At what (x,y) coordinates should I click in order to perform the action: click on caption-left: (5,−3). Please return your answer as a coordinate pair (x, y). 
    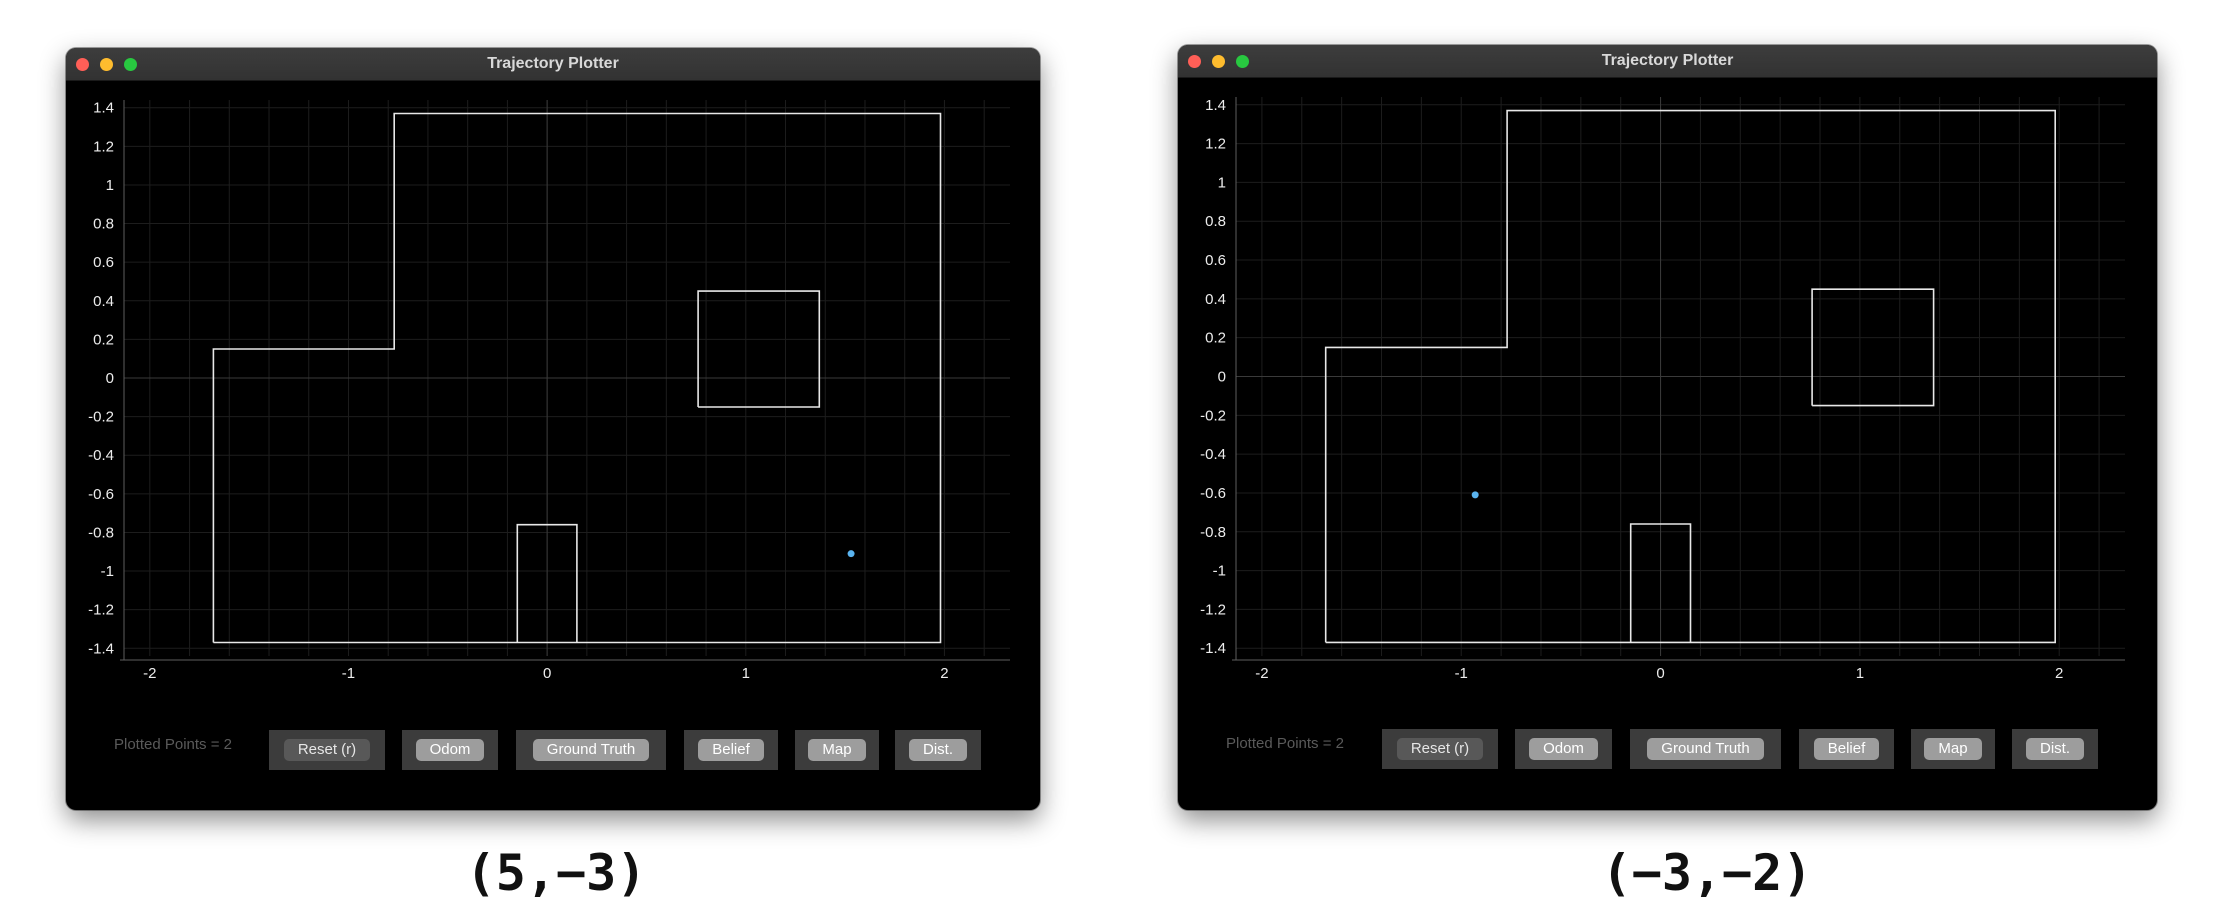
    Looking at the image, I should click on (556, 873).